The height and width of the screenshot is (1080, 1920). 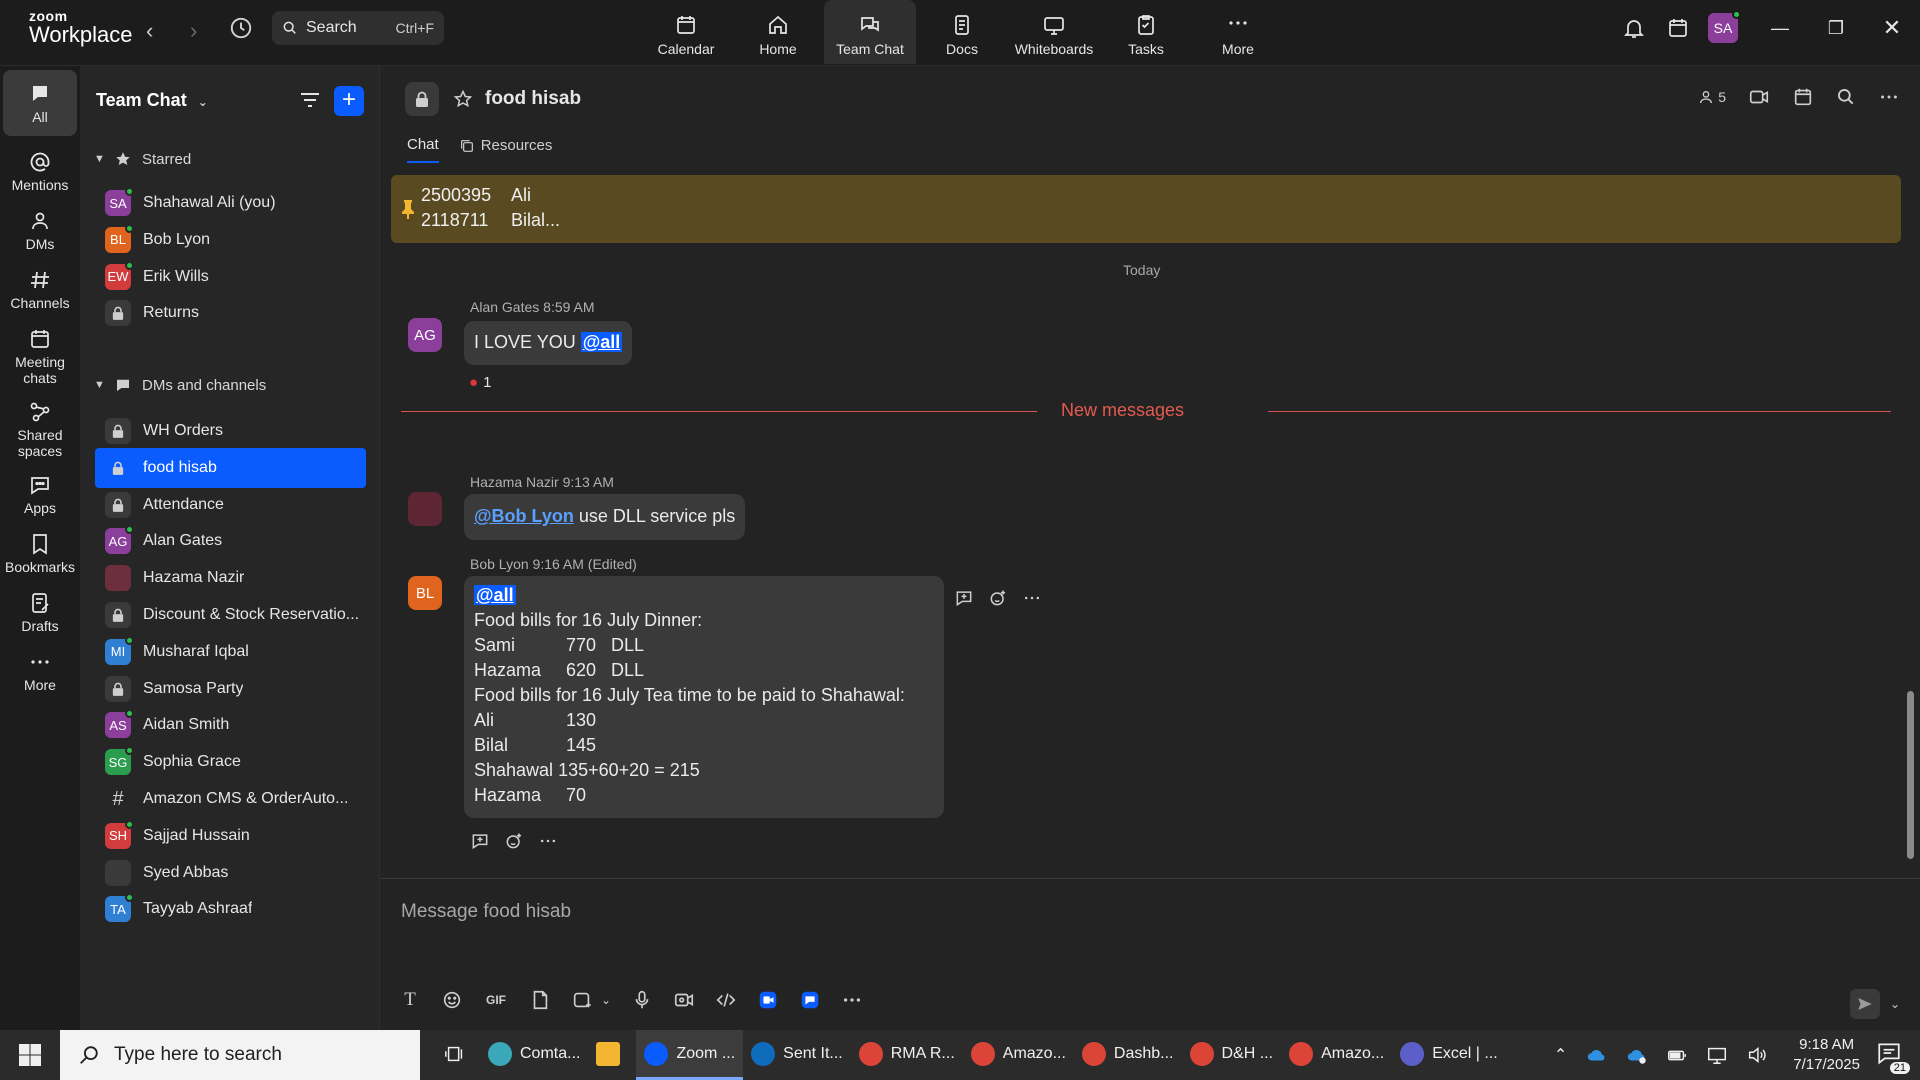 What do you see at coordinates (778, 32) in the screenshot?
I see `nav-home: Home` at bounding box center [778, 32].